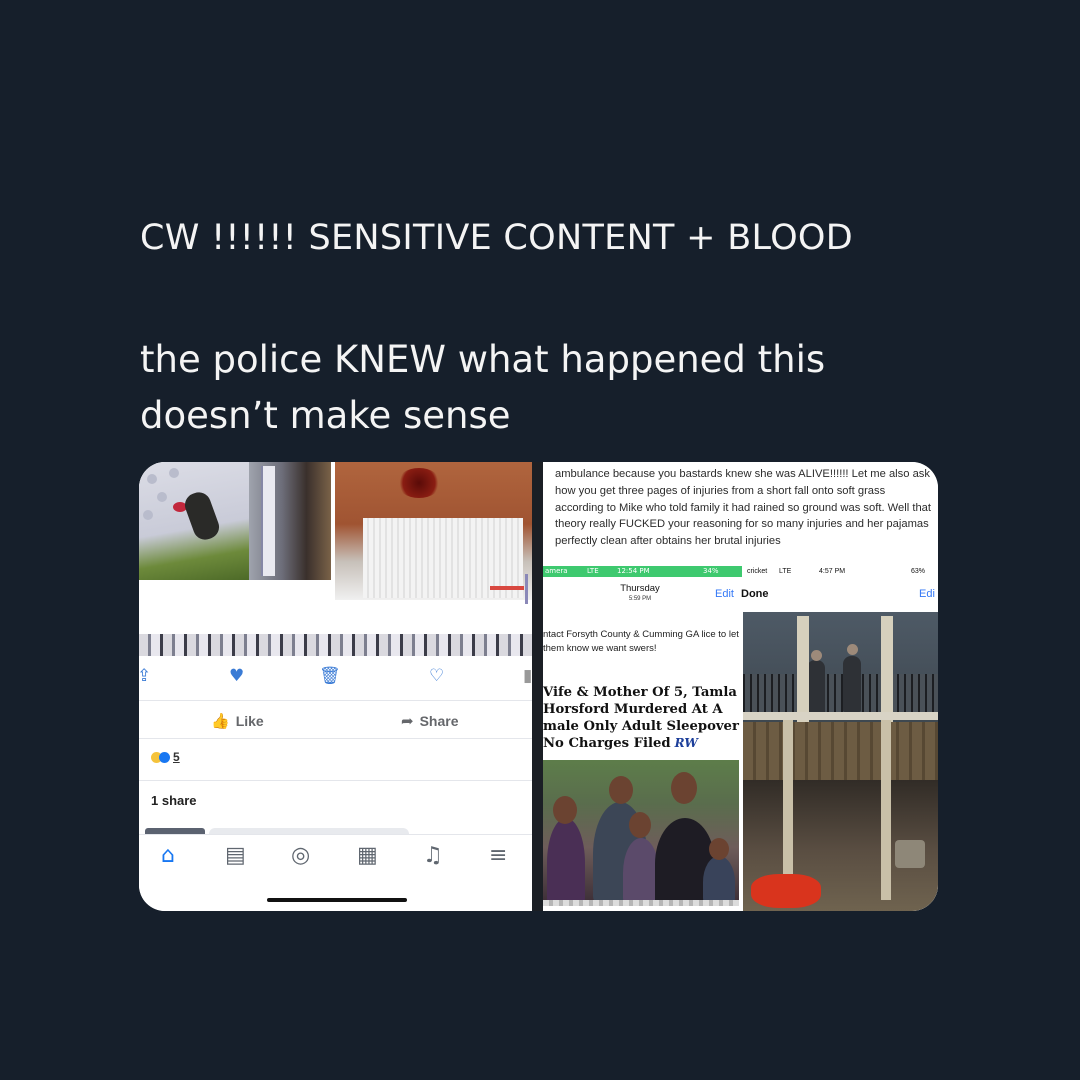 The height and width of the screenshot is (1080, 1080). Describe the element at coordinates (249, 721) in the screenshot. I see `like-label: Like` at that location.